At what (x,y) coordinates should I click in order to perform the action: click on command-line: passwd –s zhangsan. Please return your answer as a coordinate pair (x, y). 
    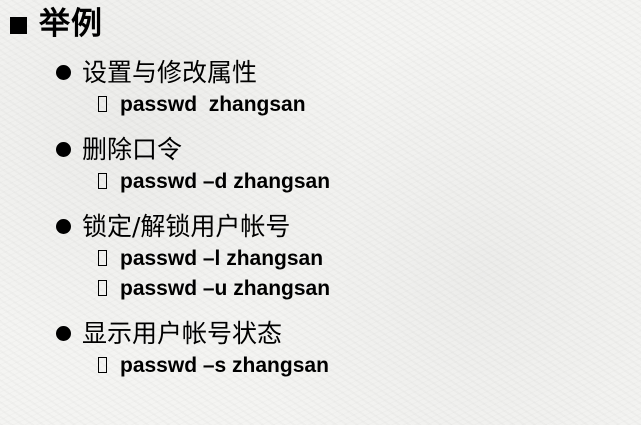
    Looking at the image, I should click on (357, 365).